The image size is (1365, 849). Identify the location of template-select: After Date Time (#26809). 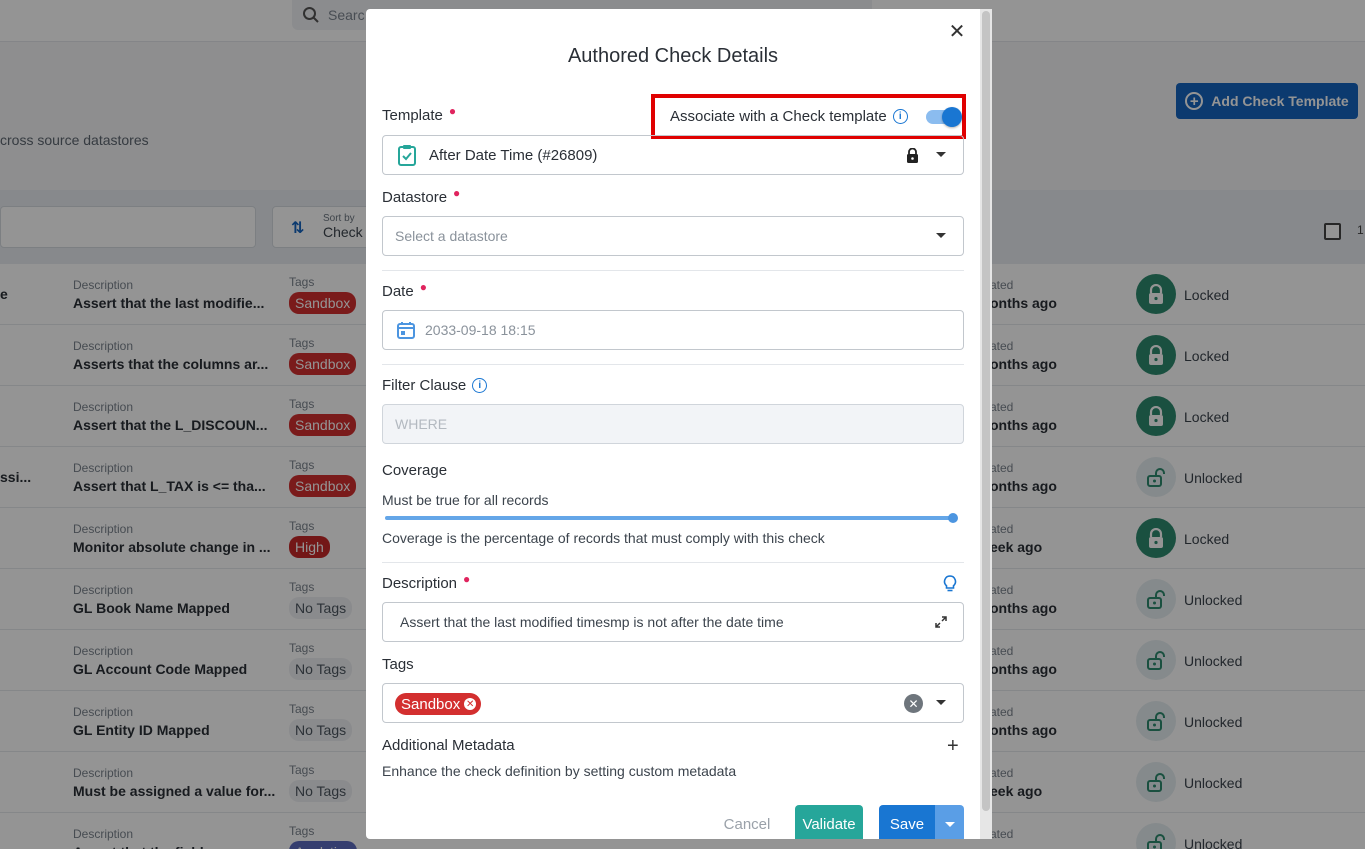
(673, 155).